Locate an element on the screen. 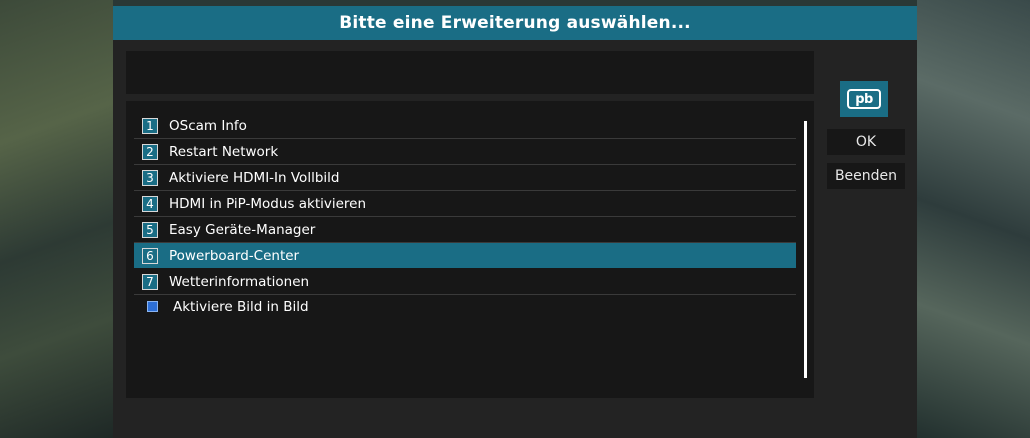  pb-logo-icon: pb is located at coordinates (864, 99).